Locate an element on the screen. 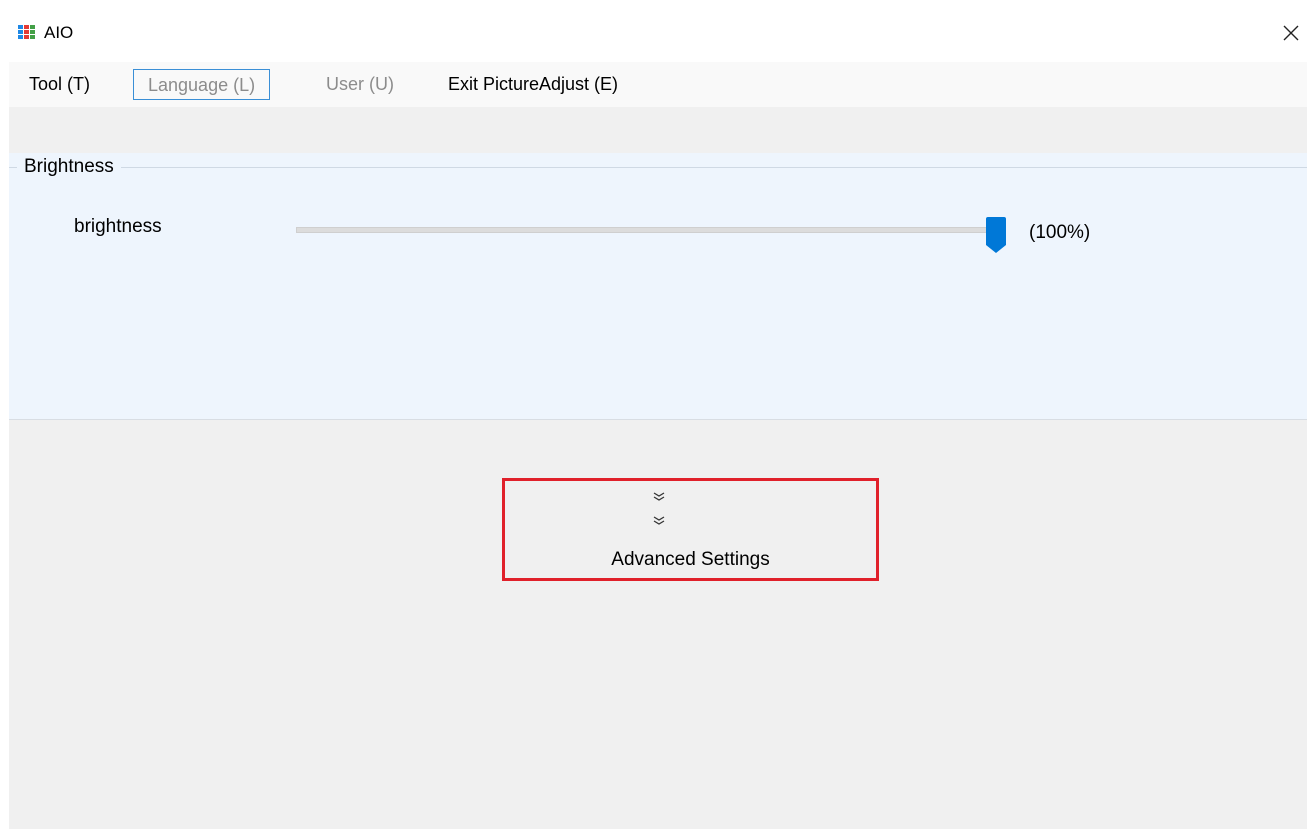 This screenshot has height=829, width=1307. menu-language: Language (L) is located at coordinates (202, 84).